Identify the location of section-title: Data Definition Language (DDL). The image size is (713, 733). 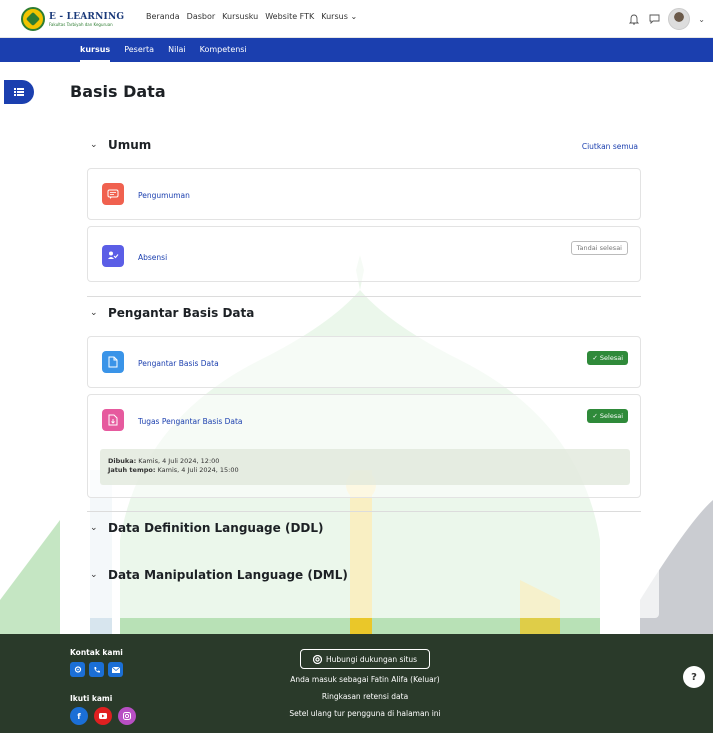
(216, 528).